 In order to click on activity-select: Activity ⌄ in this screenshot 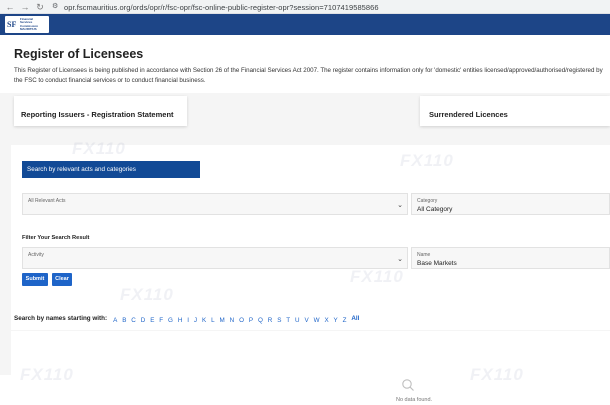, I will do `click(215, 258)`.